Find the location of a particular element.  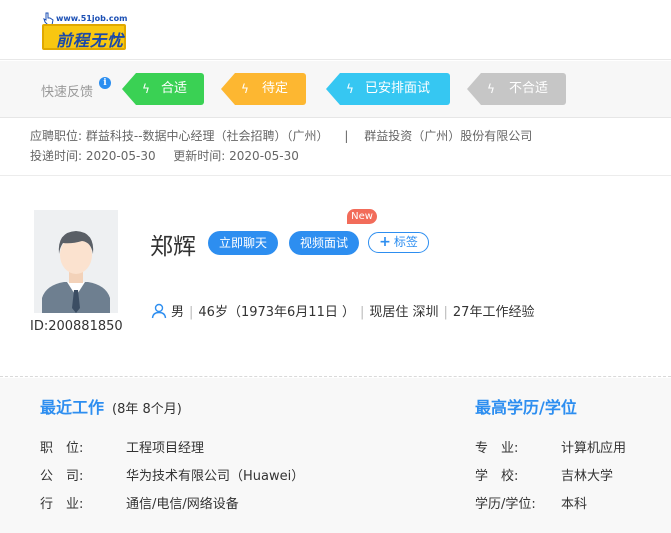

avatar is located at coordinates (76, 261).